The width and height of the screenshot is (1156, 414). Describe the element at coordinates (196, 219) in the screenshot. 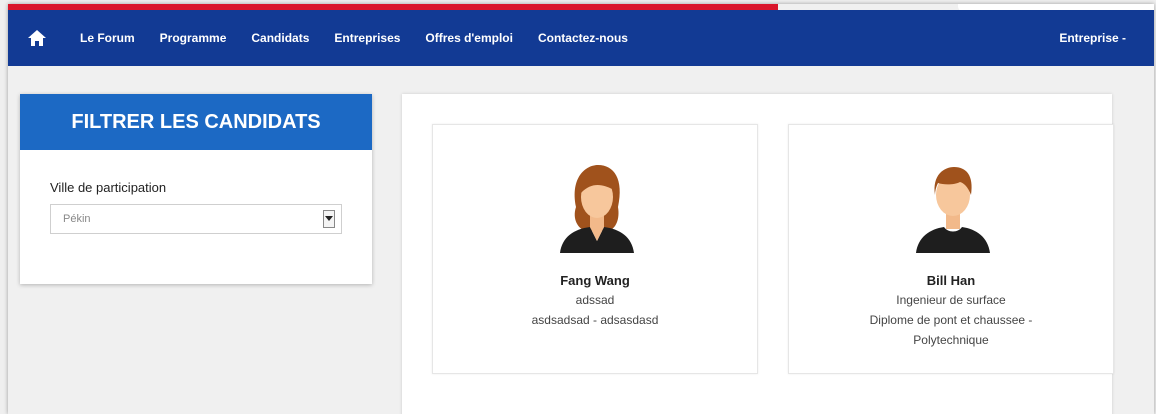

I see `city-select: Pékin` at that location.